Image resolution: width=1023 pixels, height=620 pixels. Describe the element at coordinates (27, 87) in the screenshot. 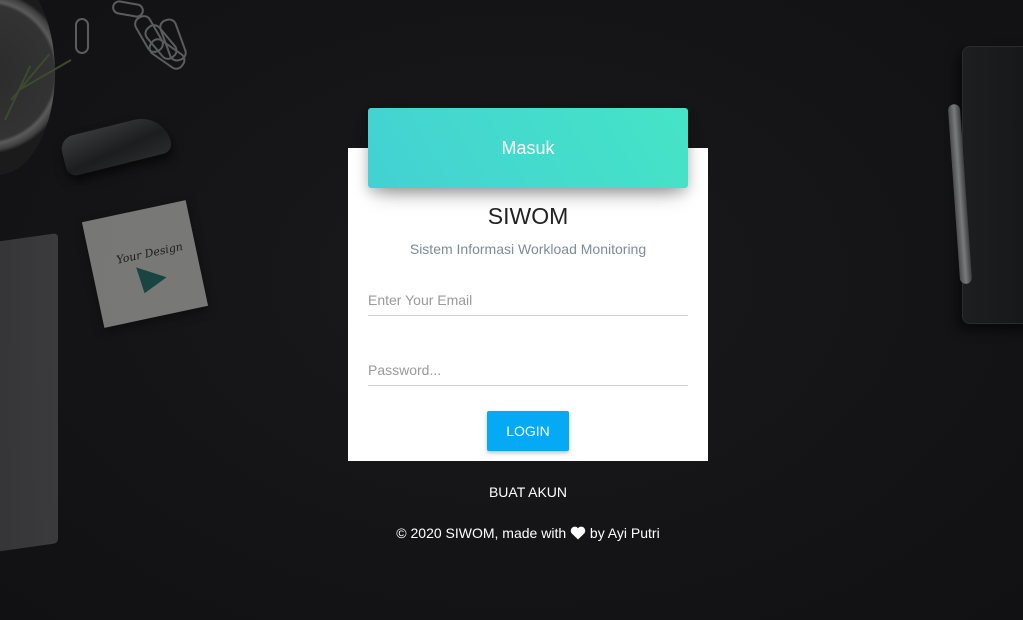

I see `plant-pot-decoration` at that location.